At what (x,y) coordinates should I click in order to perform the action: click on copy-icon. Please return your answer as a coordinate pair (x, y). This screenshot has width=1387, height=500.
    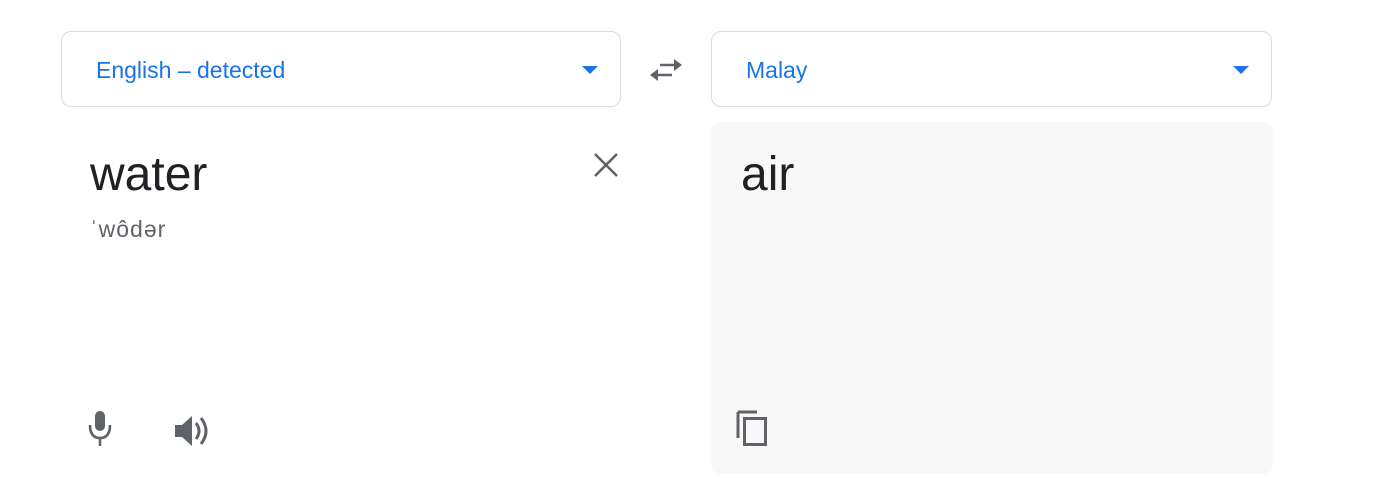
    Looking at the image, I should click on (751, 428).